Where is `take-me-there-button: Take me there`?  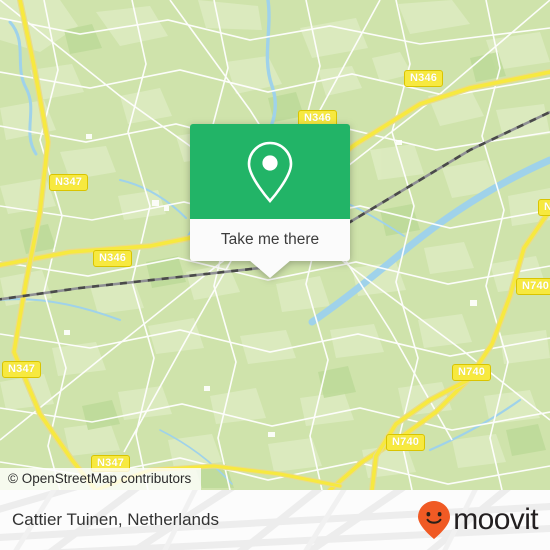
take-me-there-button: Take me there is located at coordinates (270, 240).